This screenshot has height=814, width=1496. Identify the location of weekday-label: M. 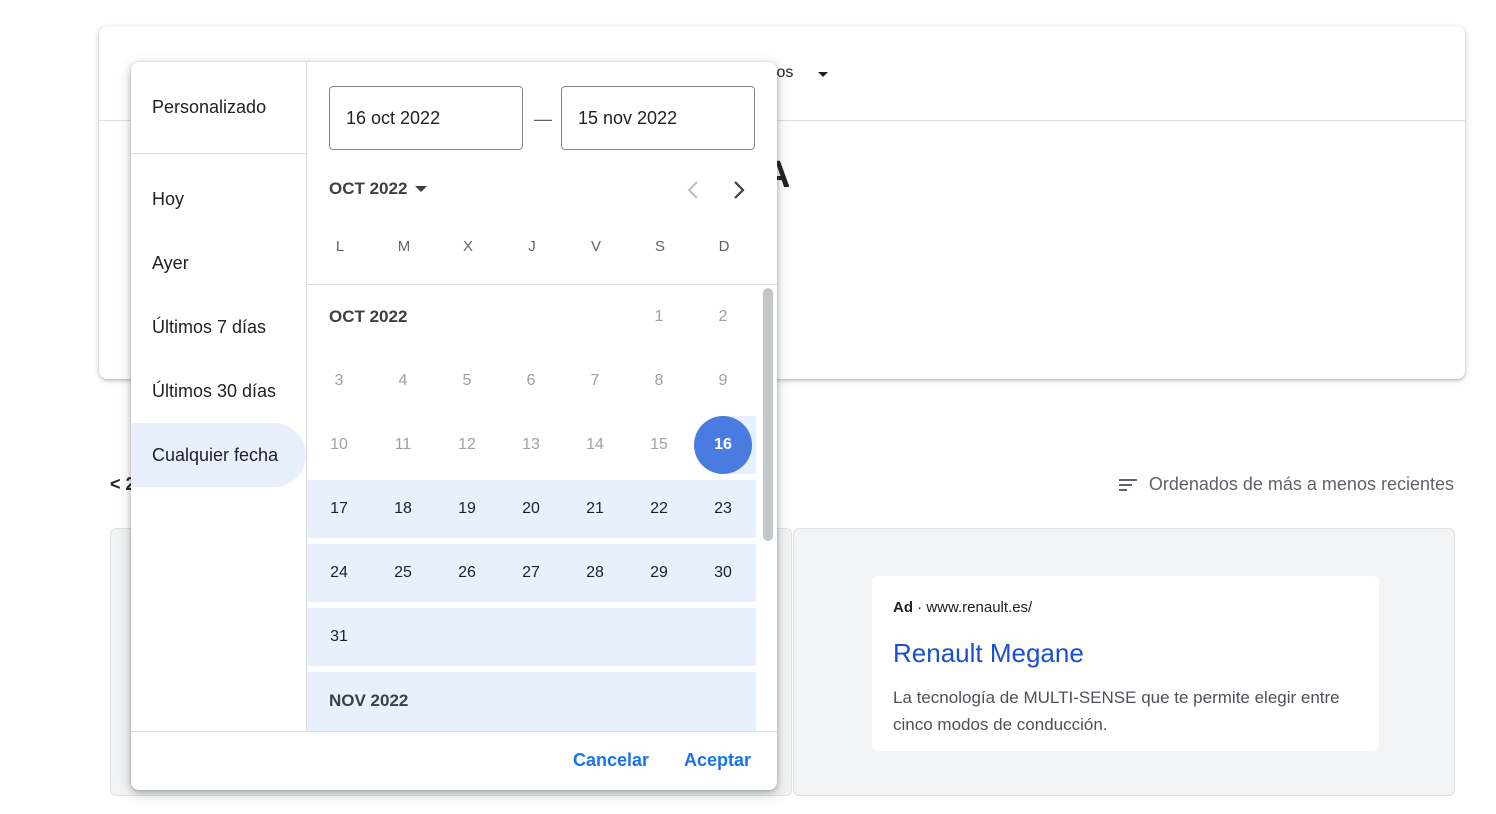
(404, 246).